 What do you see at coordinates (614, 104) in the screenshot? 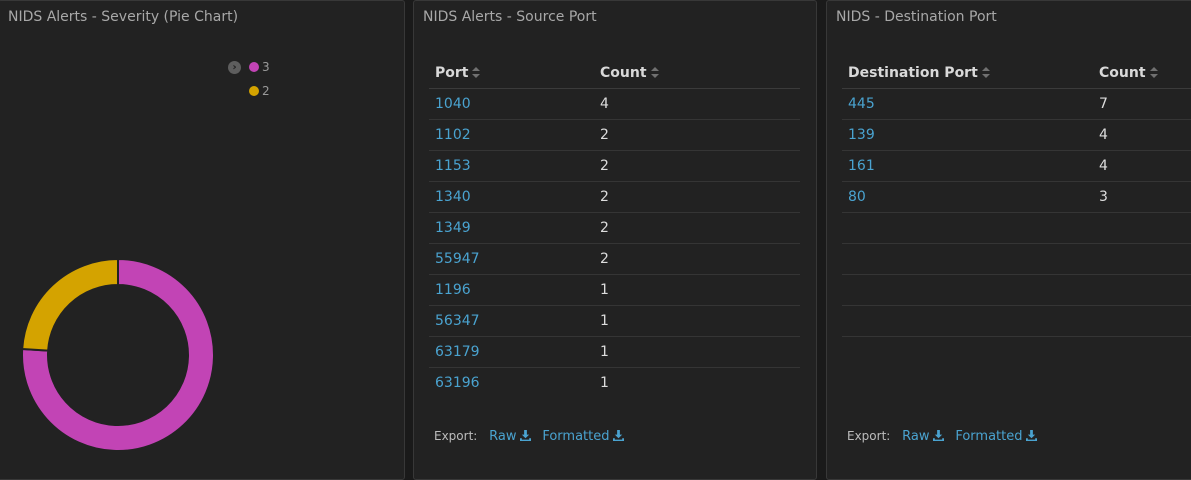
I see `table-row: 1040 4` at bounding box center [614, 104].